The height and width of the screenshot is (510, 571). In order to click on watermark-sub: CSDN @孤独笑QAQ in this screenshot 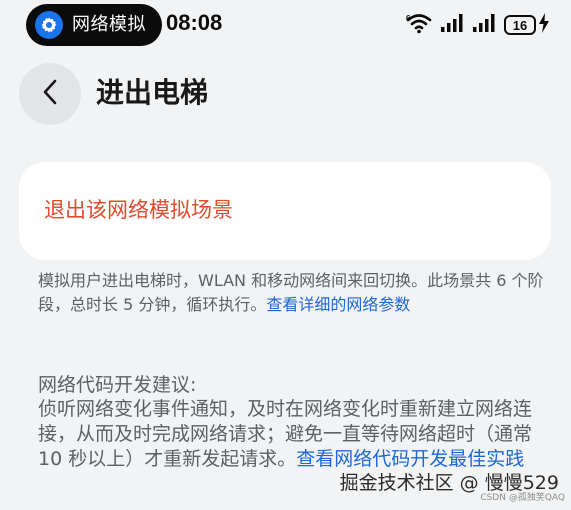, I will do `click(522, 498)`.